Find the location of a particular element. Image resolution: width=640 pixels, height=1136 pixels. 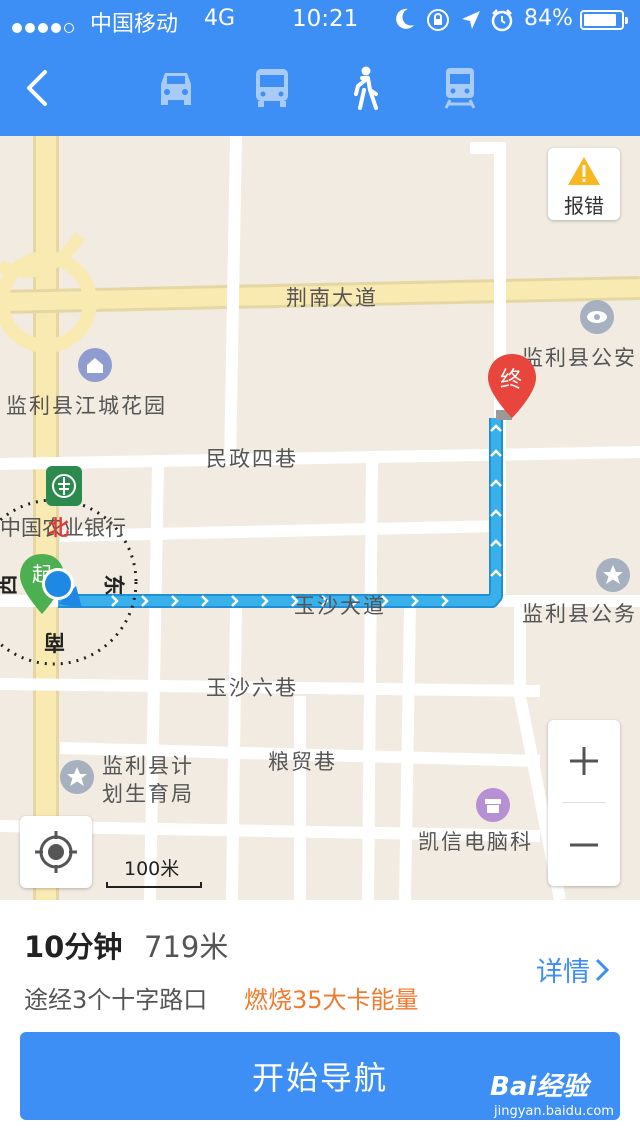

baidu-watermark: Bai经验 jingyan.baidu.com is located at coordinates (560, 1092).